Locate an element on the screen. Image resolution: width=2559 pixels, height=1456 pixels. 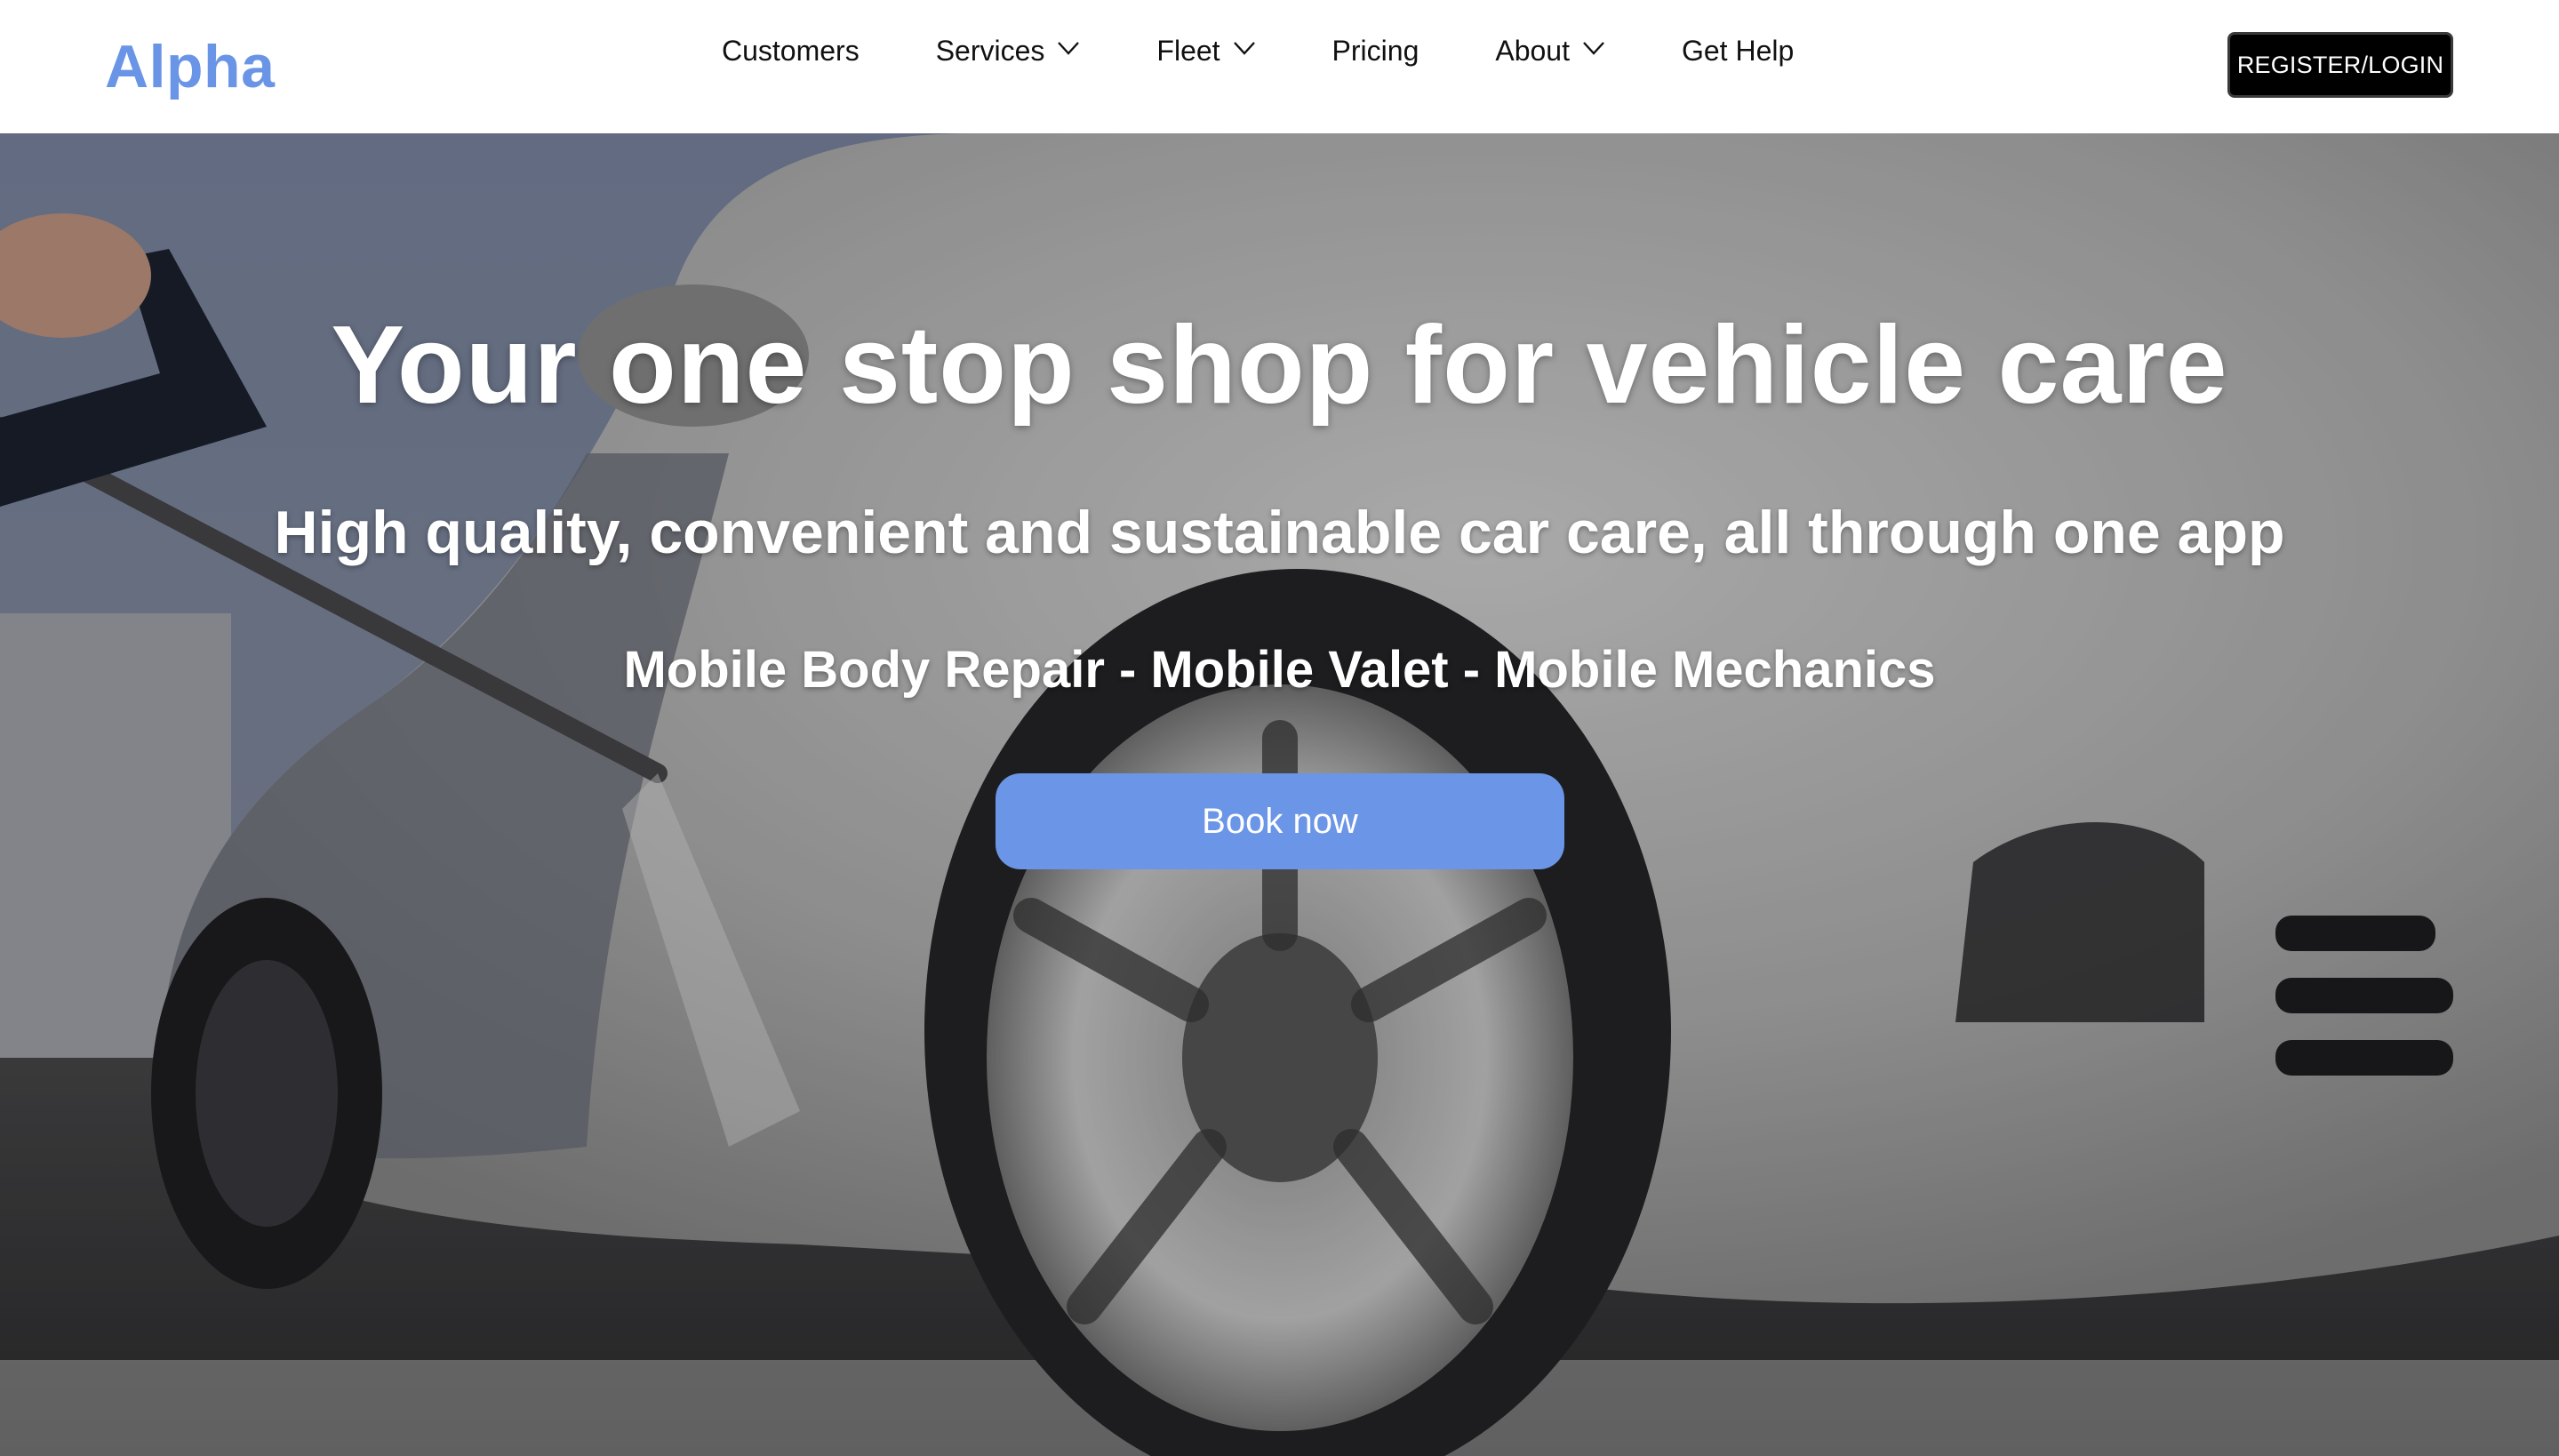
nav-item-label: About is located at coordinates (1533, 50).